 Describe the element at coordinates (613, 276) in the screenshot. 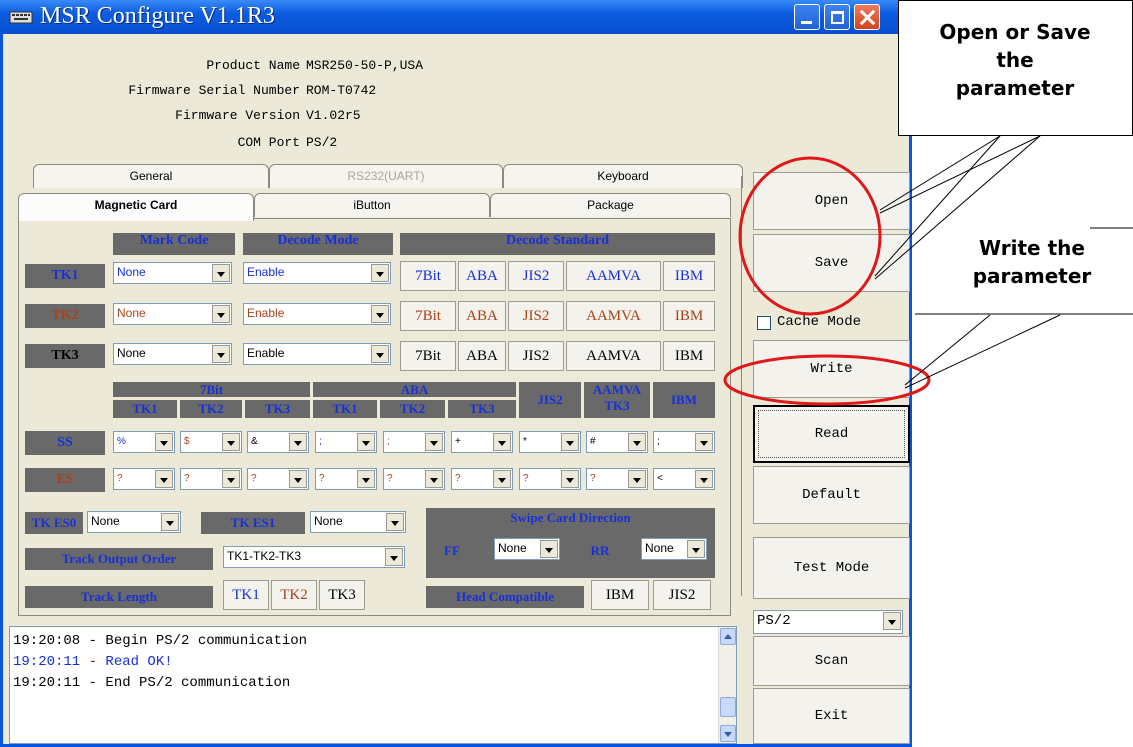

I see `tk1-aamva-button: AAMVA` at that location.